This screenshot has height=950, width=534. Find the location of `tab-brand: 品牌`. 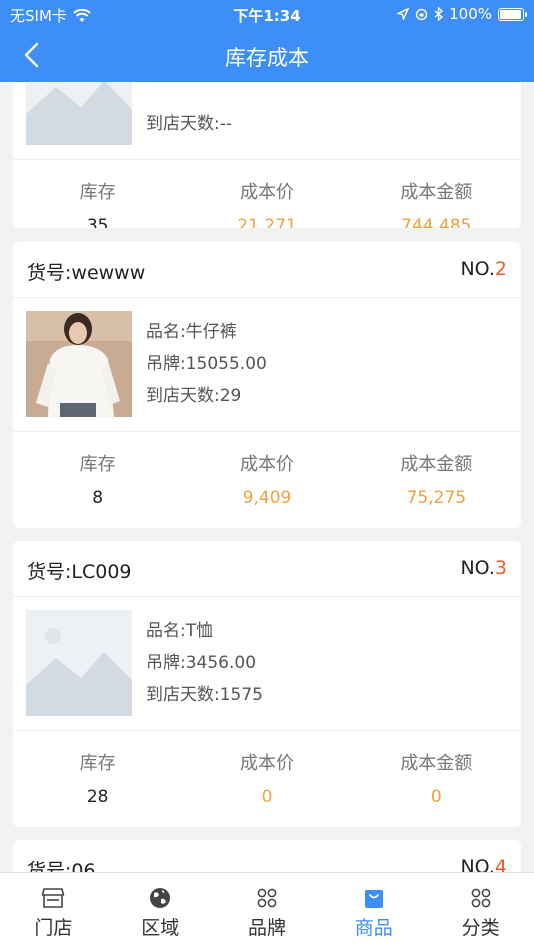

tab-brand: 品牌 is located at coordinates (267, 911).